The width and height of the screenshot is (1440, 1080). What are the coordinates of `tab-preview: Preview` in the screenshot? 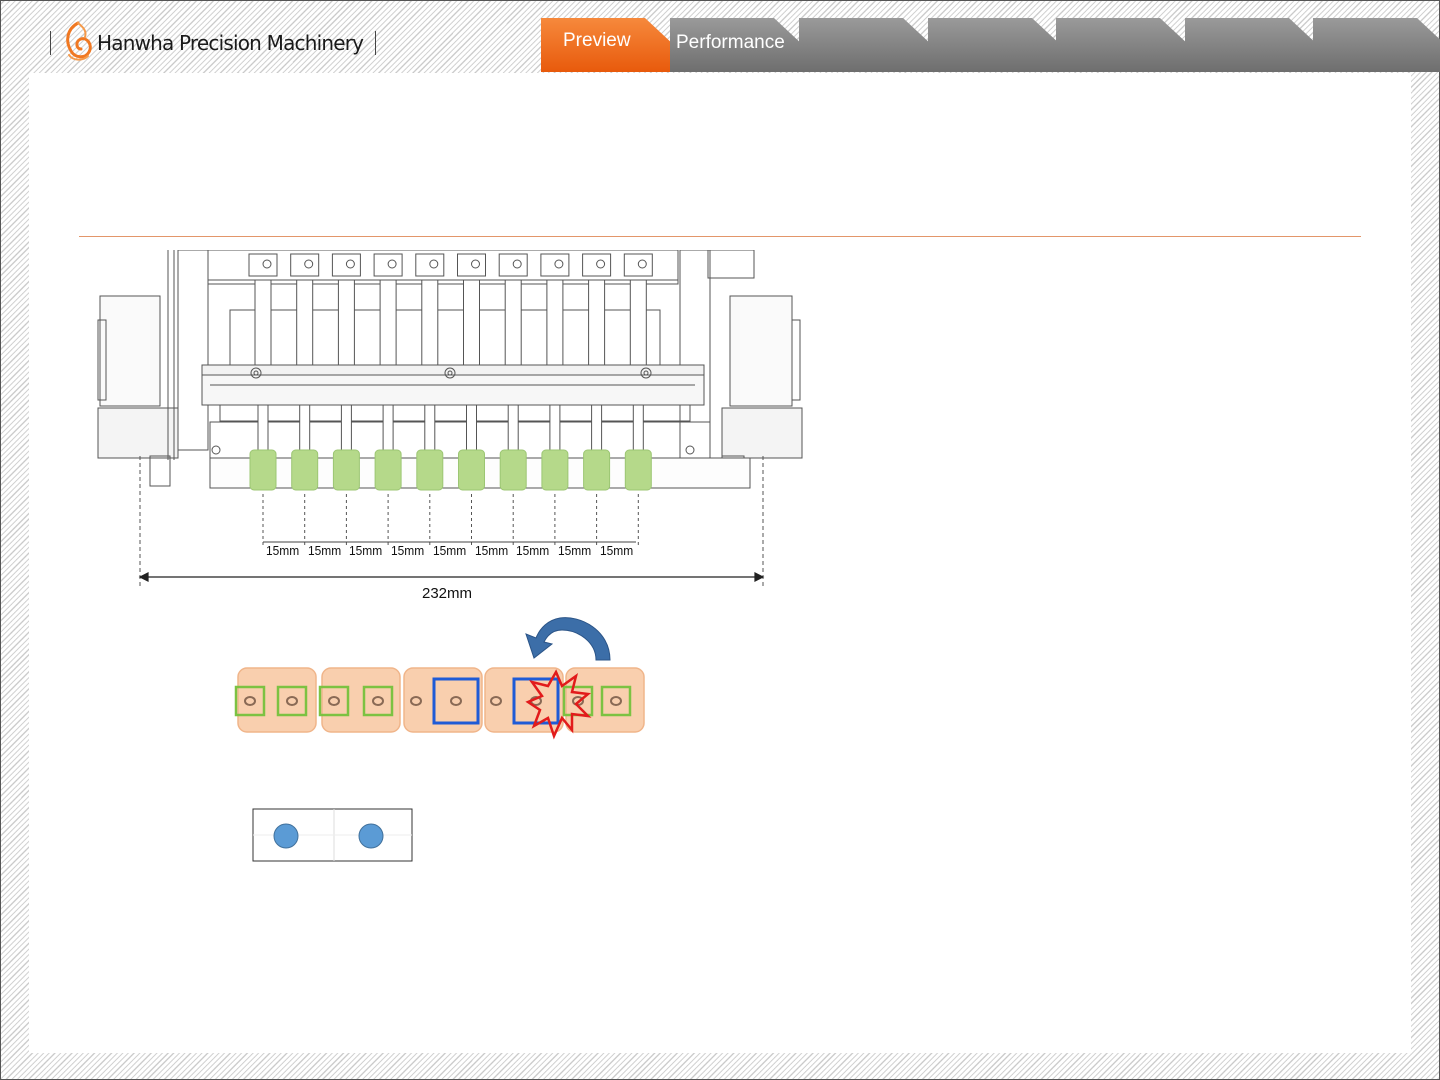 It's located at (606, 45).